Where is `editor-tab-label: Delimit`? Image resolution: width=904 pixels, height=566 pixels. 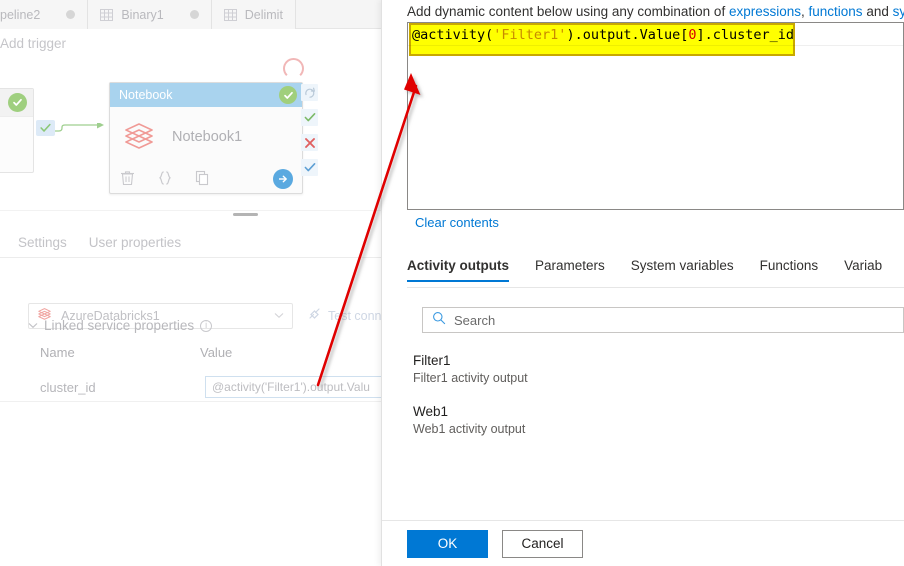
editor-tab-label: Delimit is located at coordinates (263, 14).